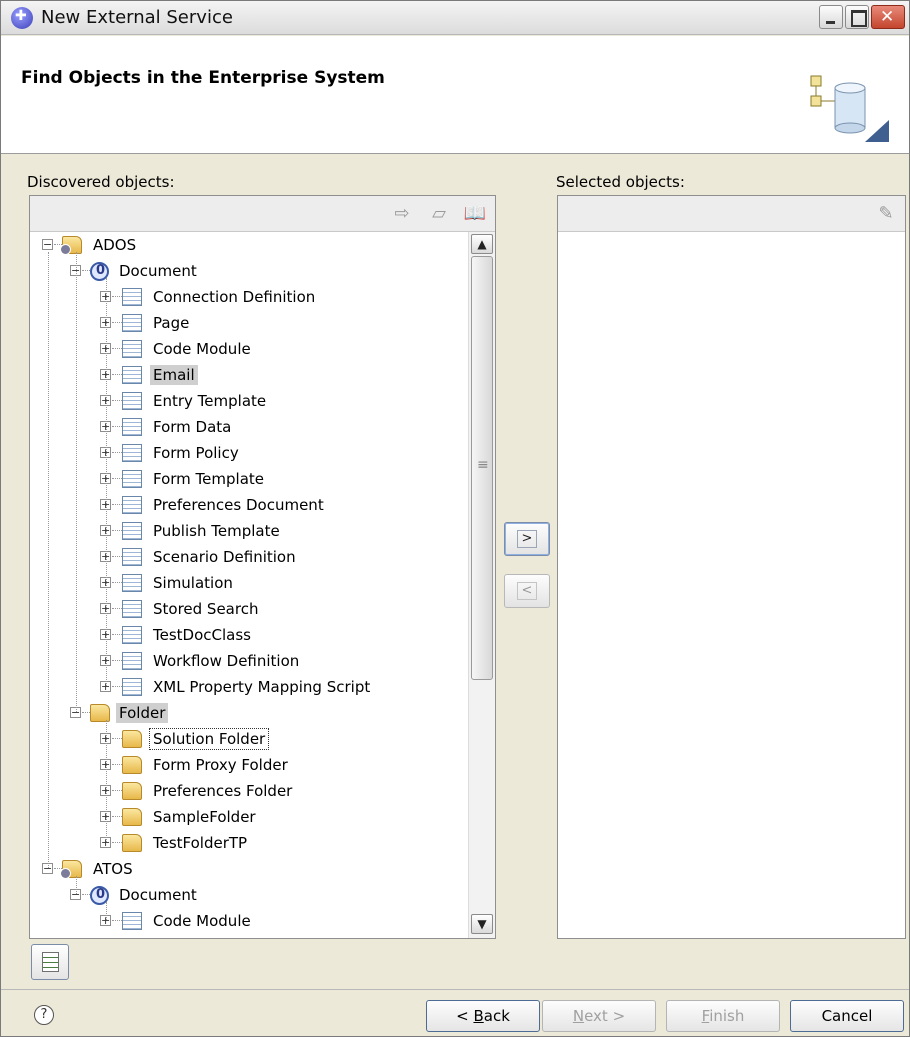 This screenshot has width=910, height=1037. Describe the element at coordinates (249, 453) in the screenshot. I see `tree-item: + Form Policy` at that location.